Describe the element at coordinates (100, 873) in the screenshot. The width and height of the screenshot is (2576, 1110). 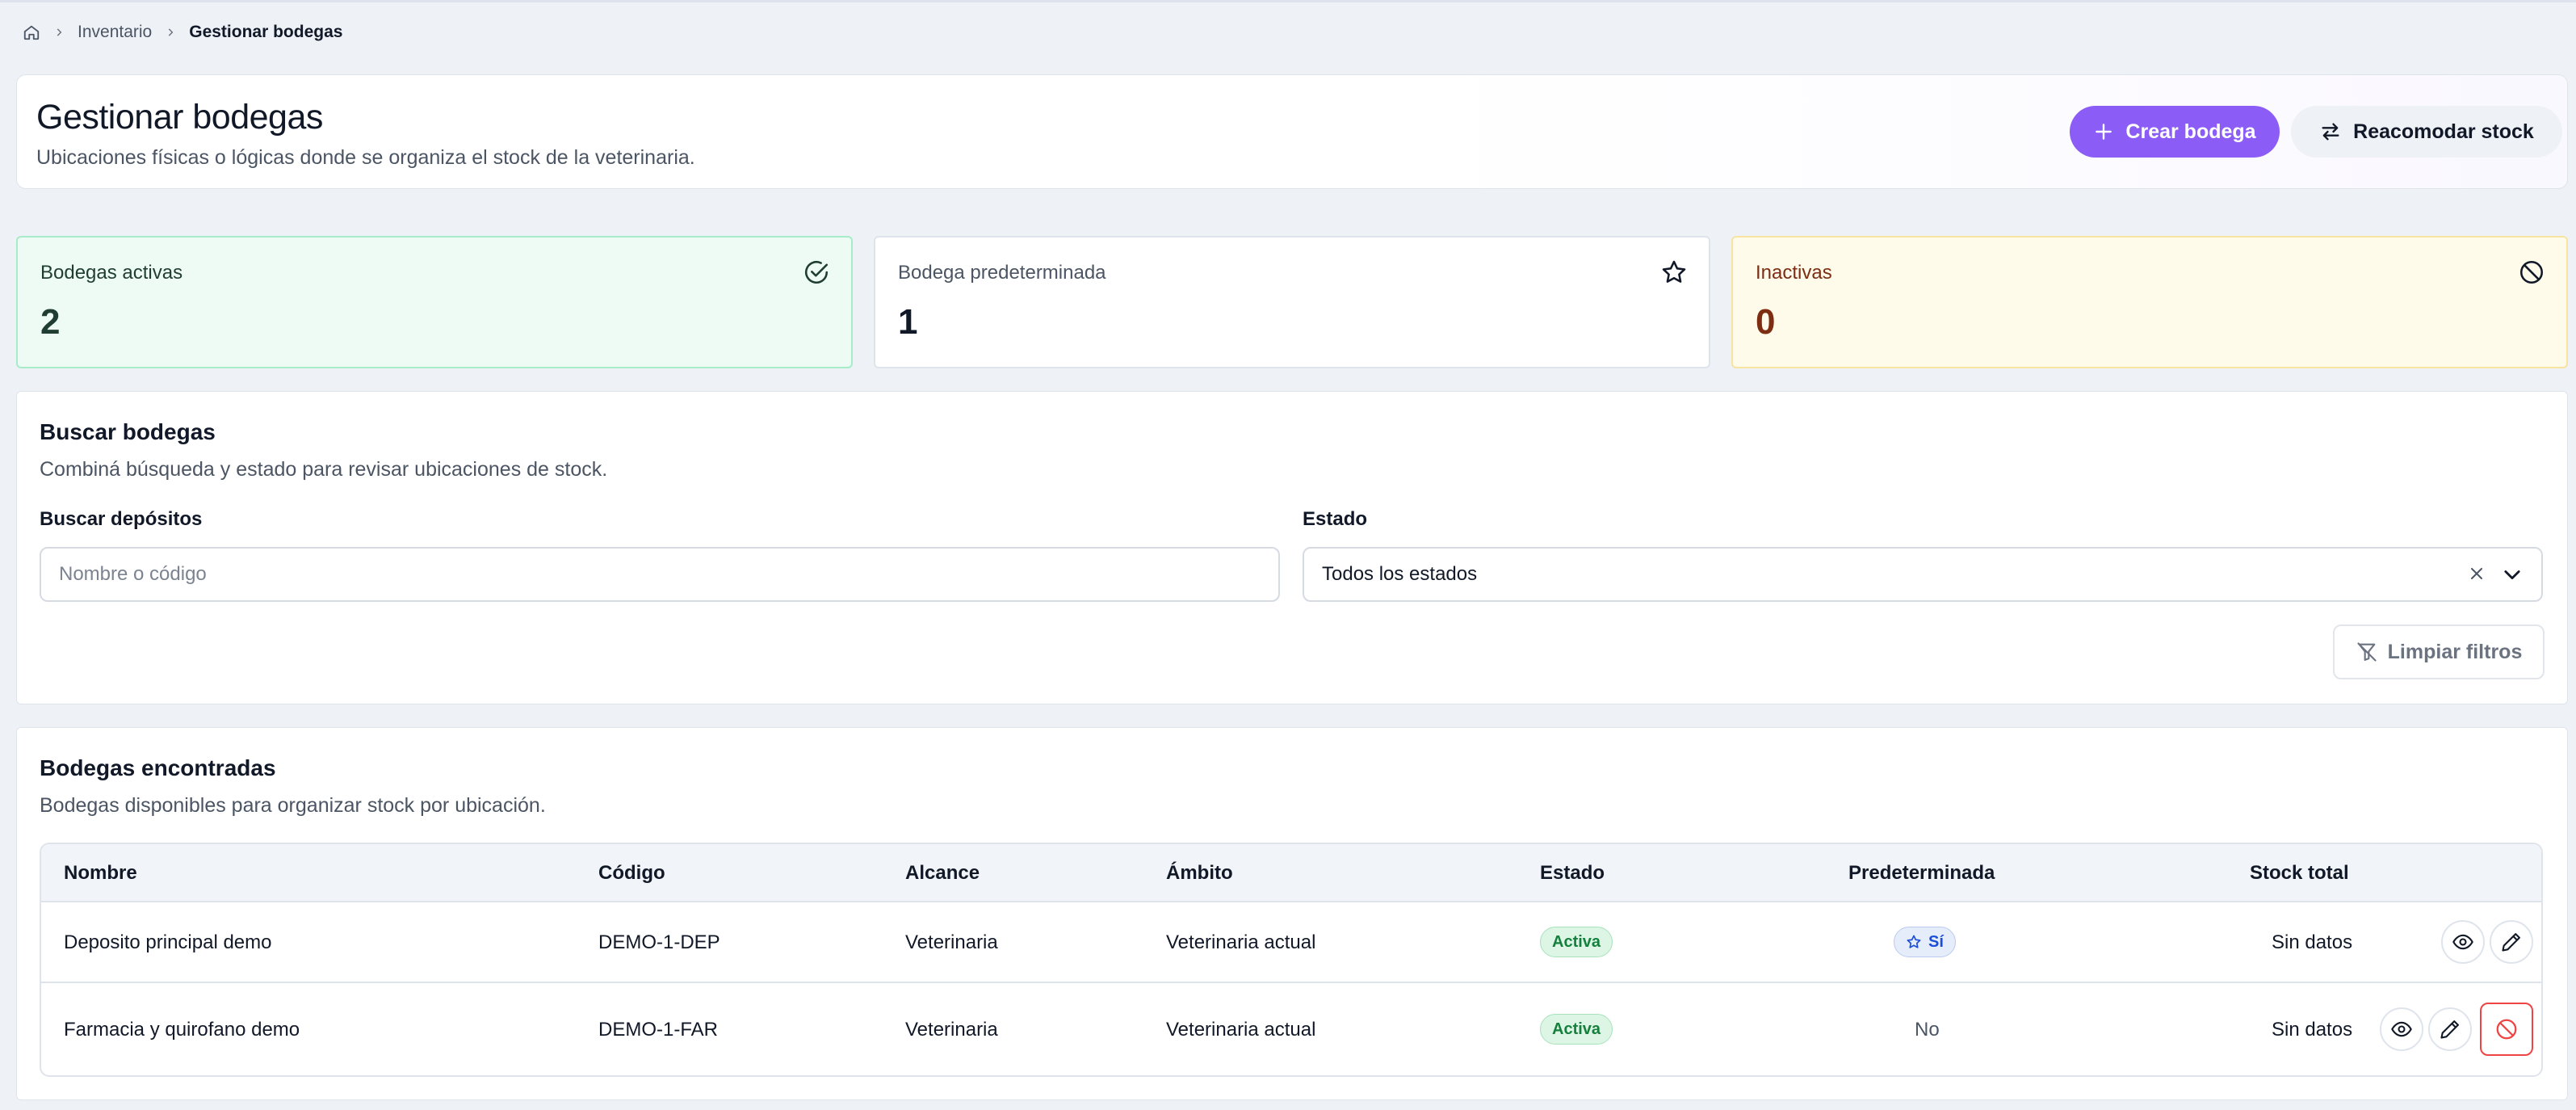
I see `column-header-name: Nombre` at that location.